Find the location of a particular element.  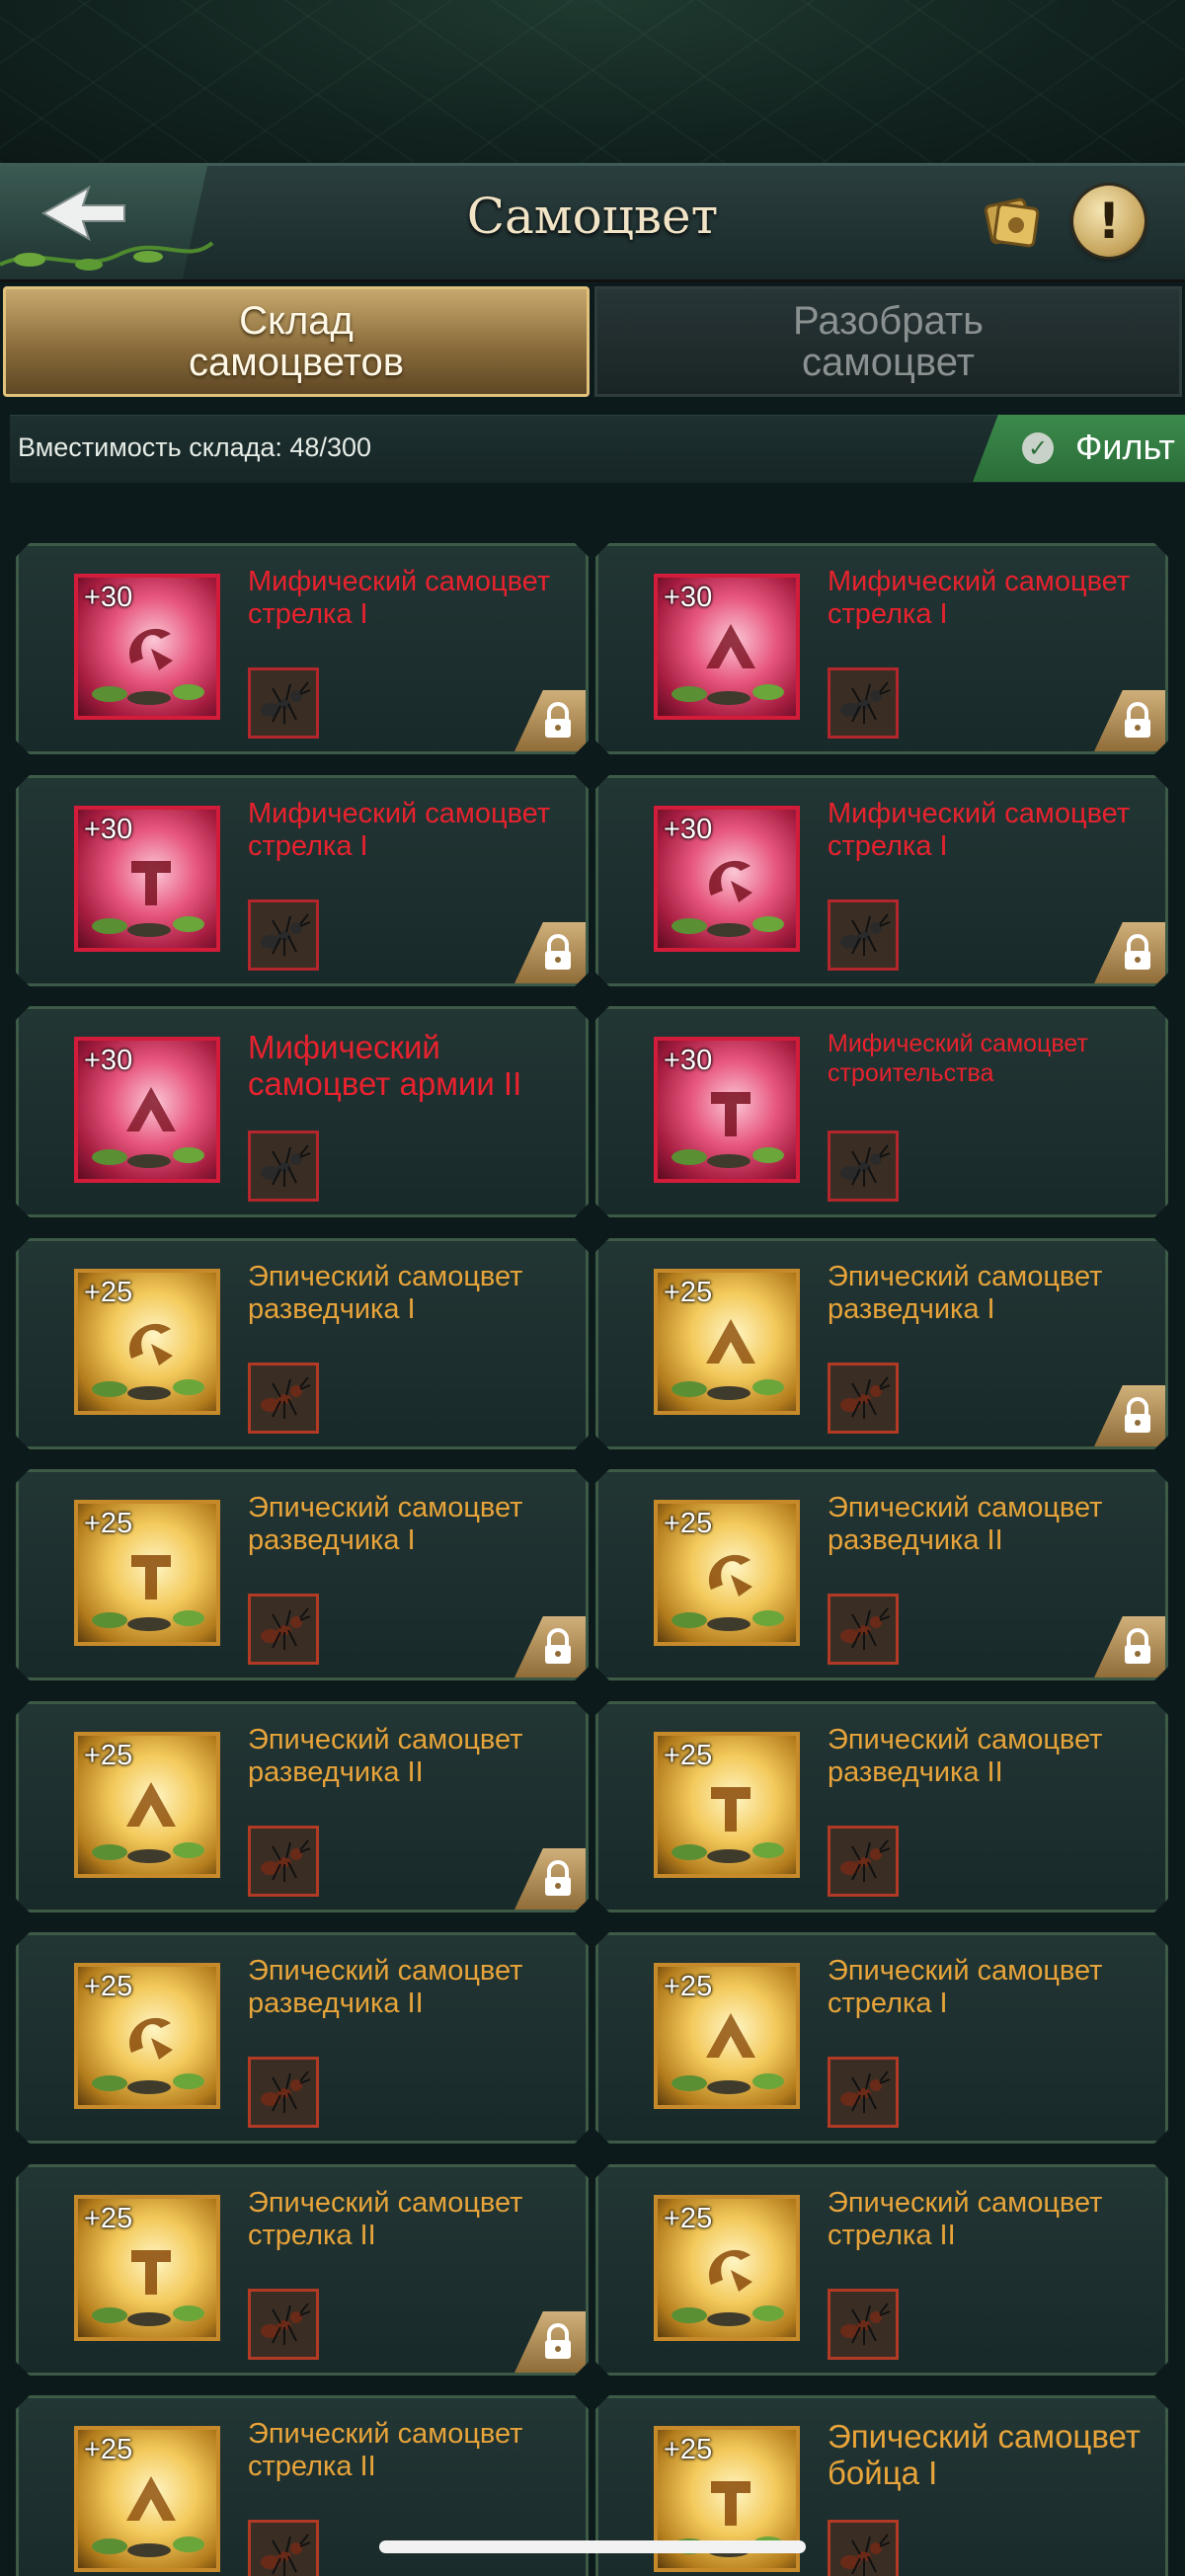

tab-gem-storage: Склад самоцветов is located at coordinates (296, 341).